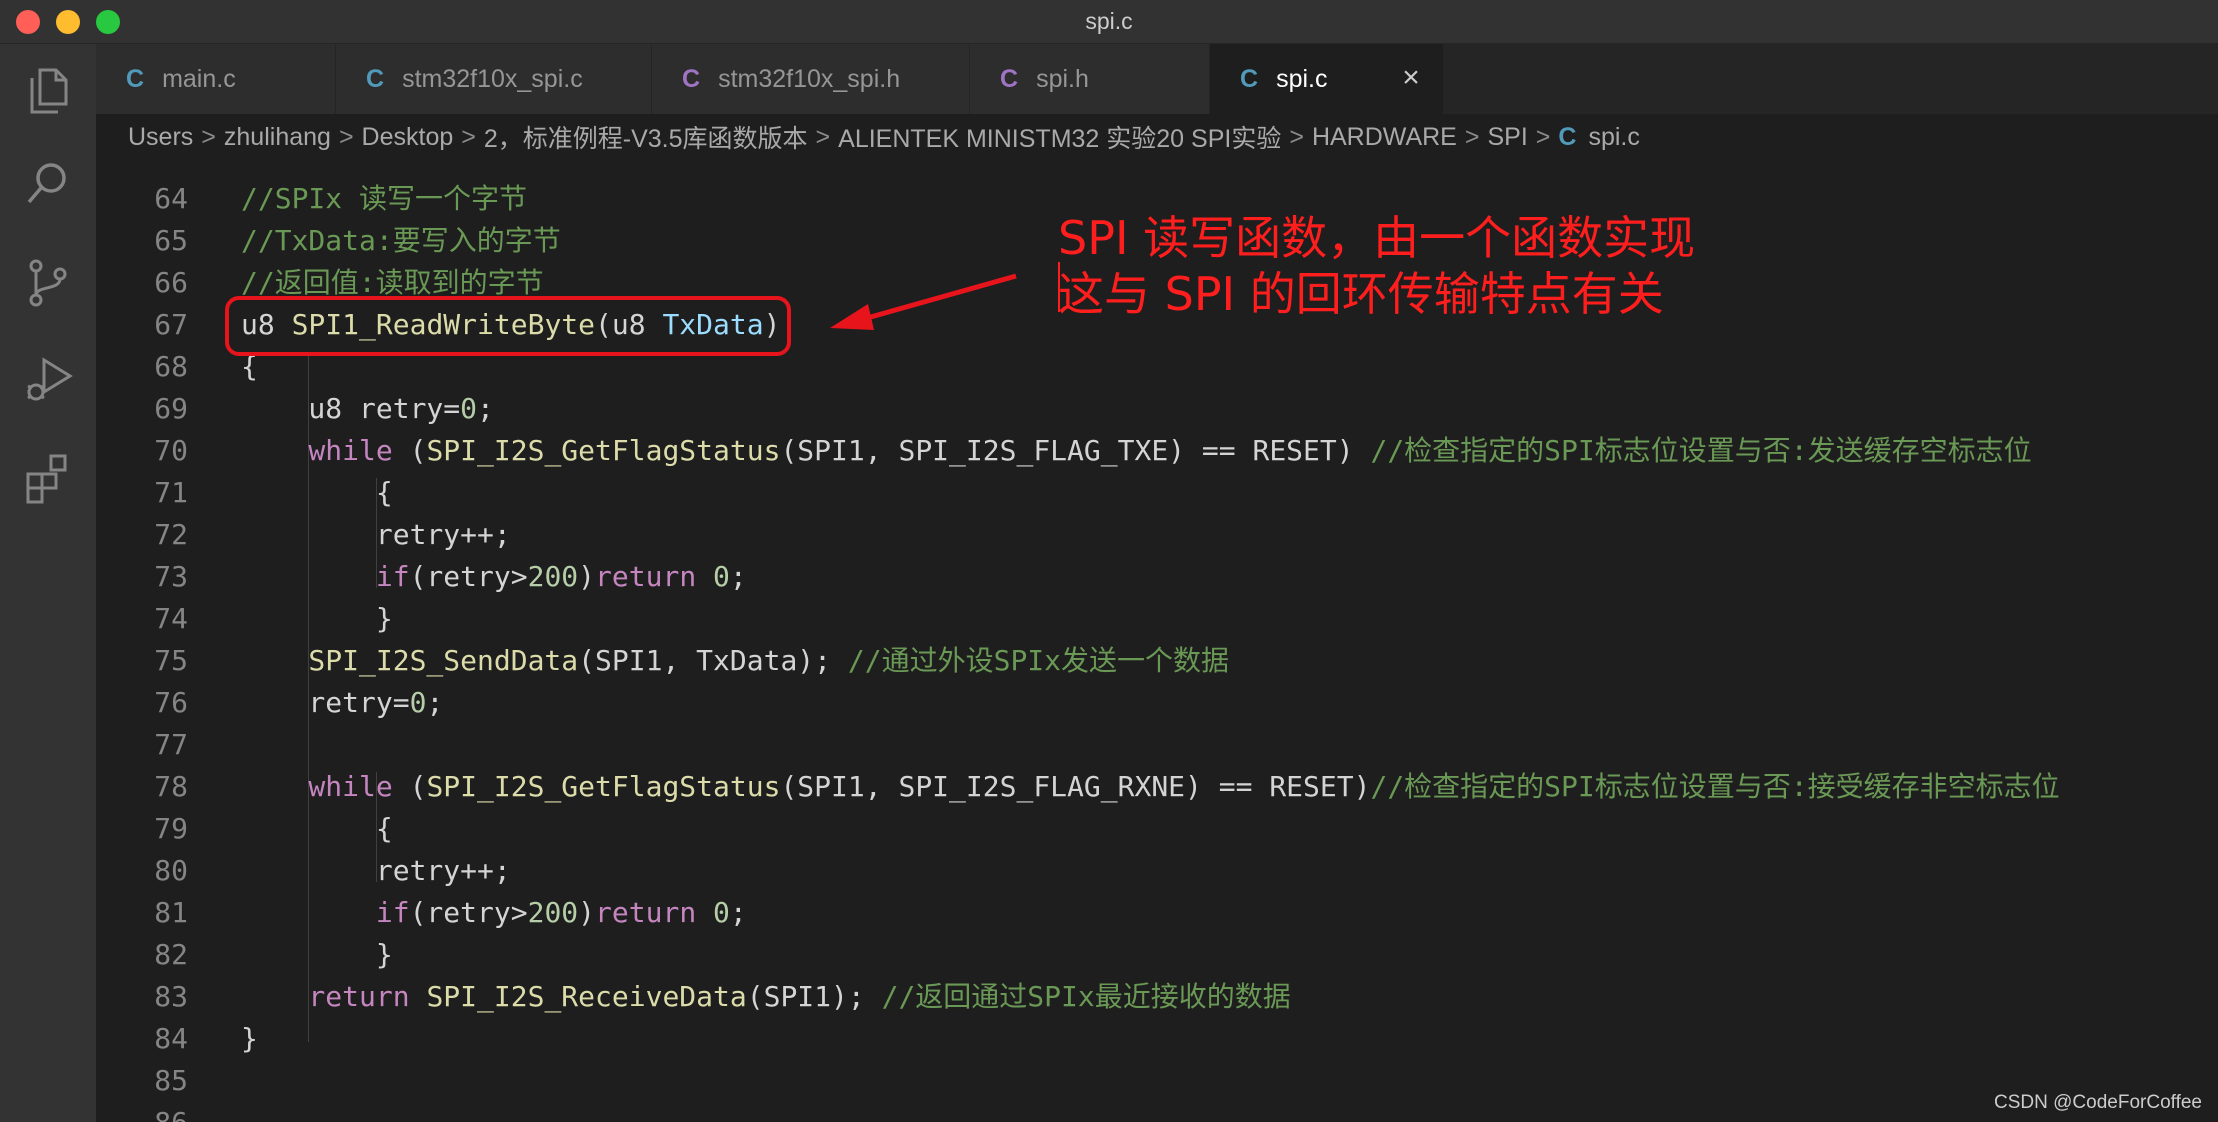 The image size is (2218, 1122). I want to click on breadcrumb-item: zhulihang, so click(277, 137).